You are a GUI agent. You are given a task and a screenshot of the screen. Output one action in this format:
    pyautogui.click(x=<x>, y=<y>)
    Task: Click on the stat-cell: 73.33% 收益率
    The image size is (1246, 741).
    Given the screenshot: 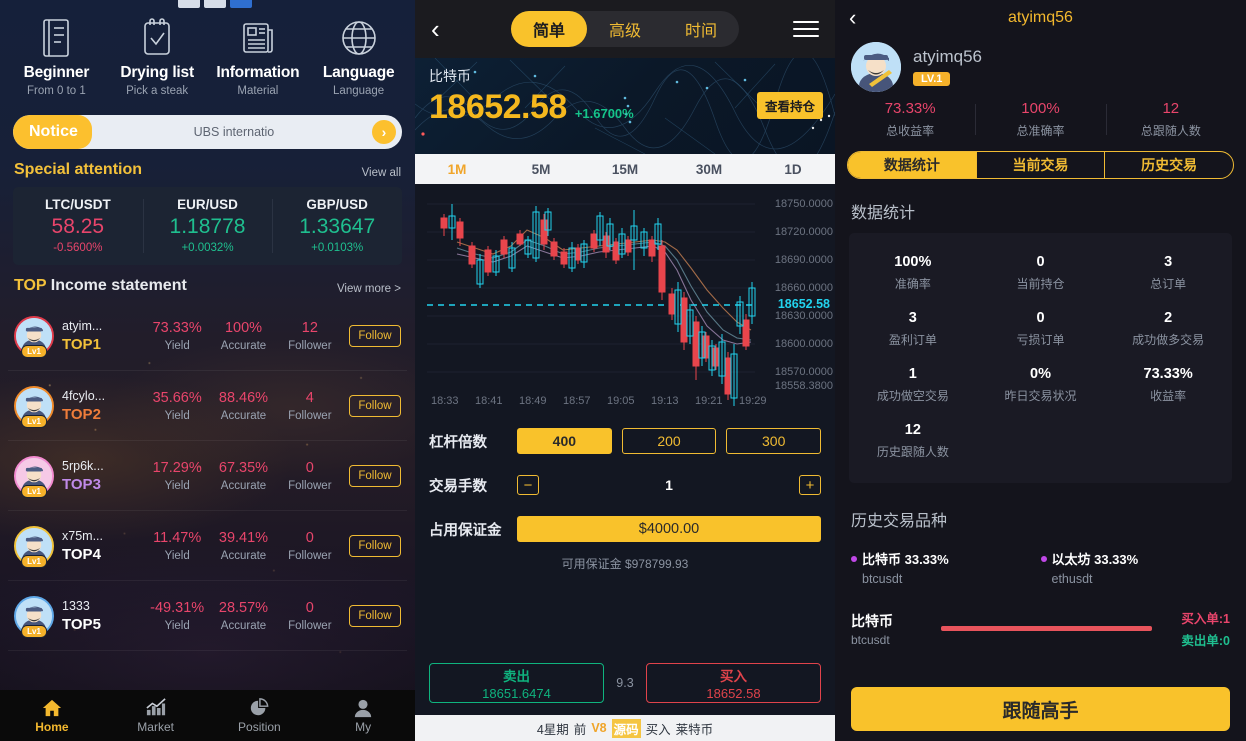 What is the action you would take?
    pyautogui.click(x=1168, y=385)
    